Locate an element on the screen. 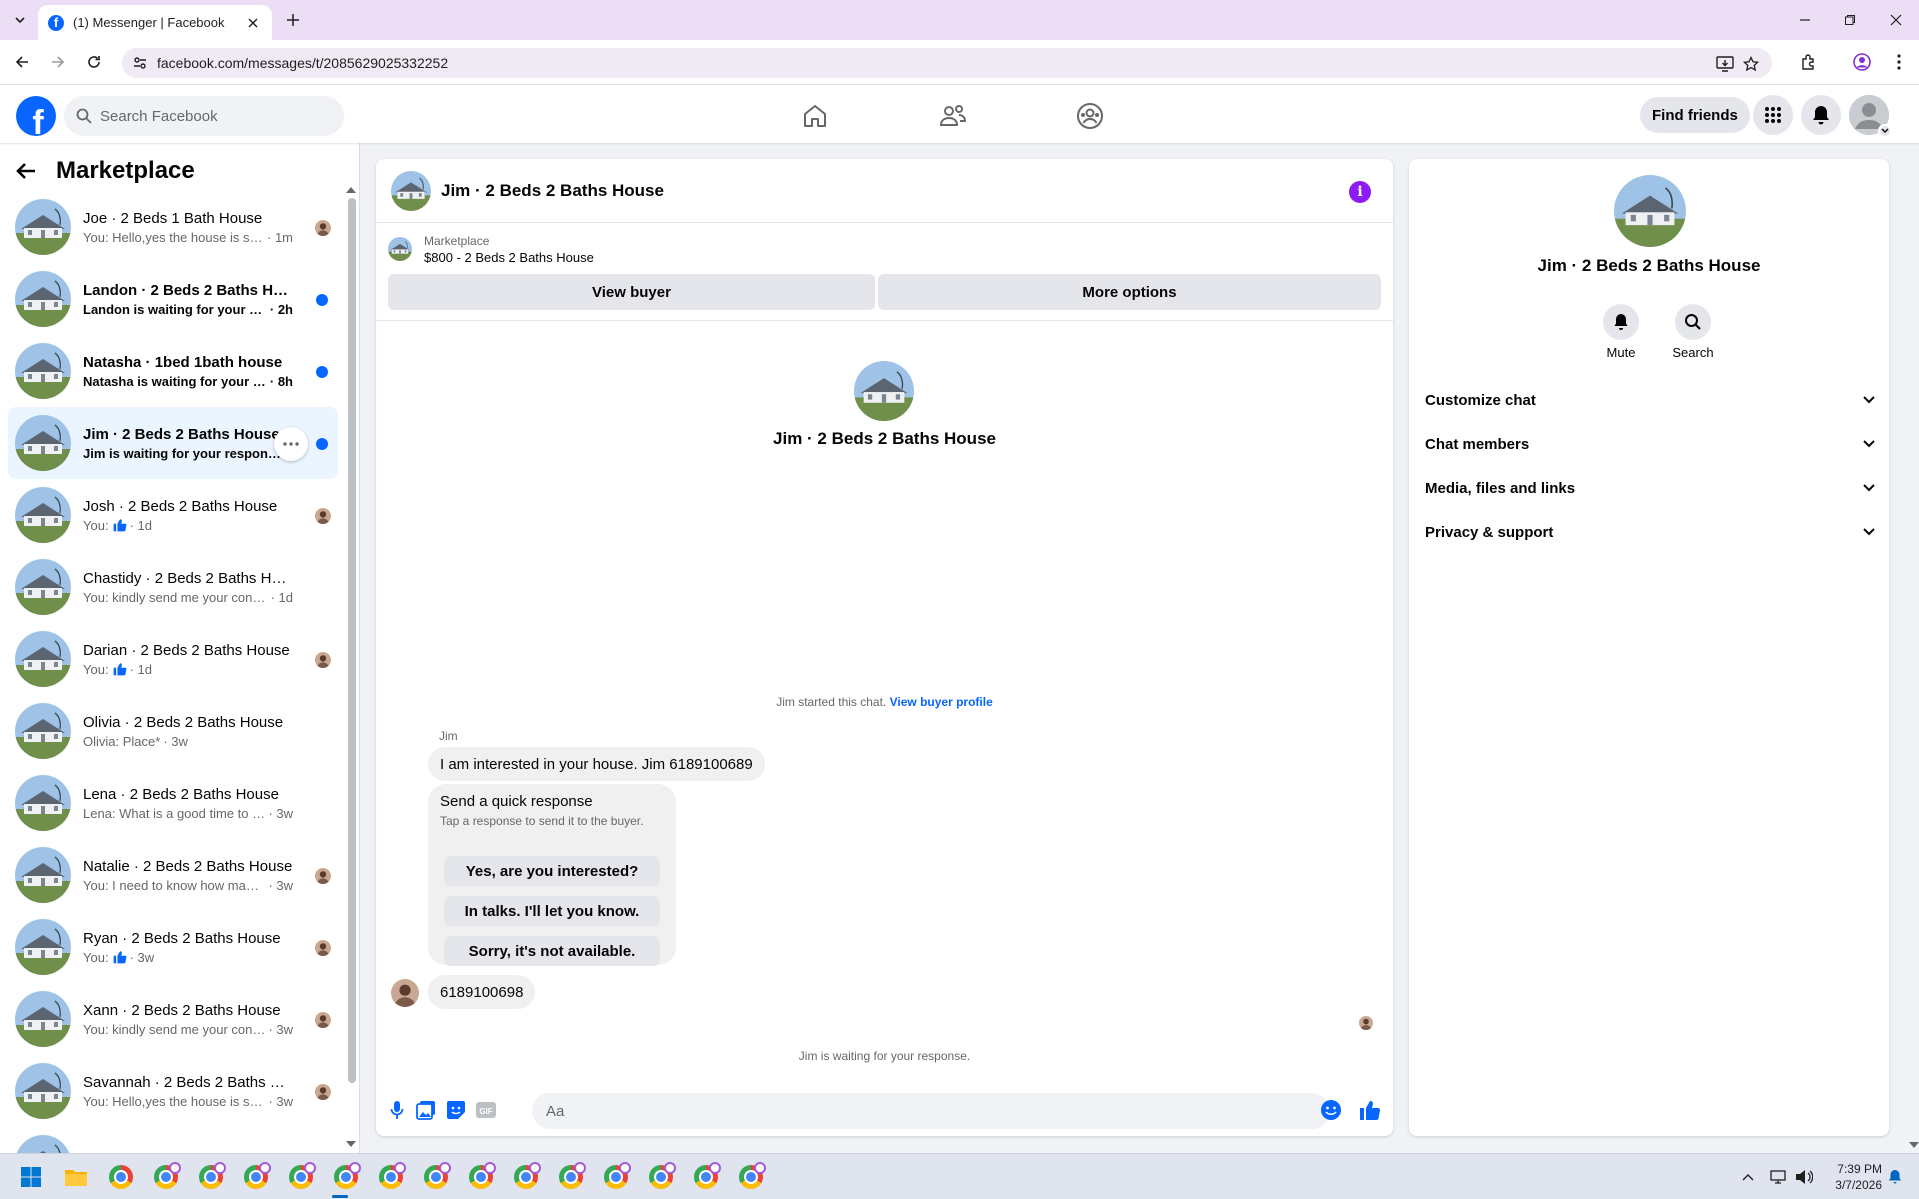 This screenshot has height=1199, width=1919. chat-header-name: Jim · 2 Beds 2 Baths House is located at coordinates (552, 191).